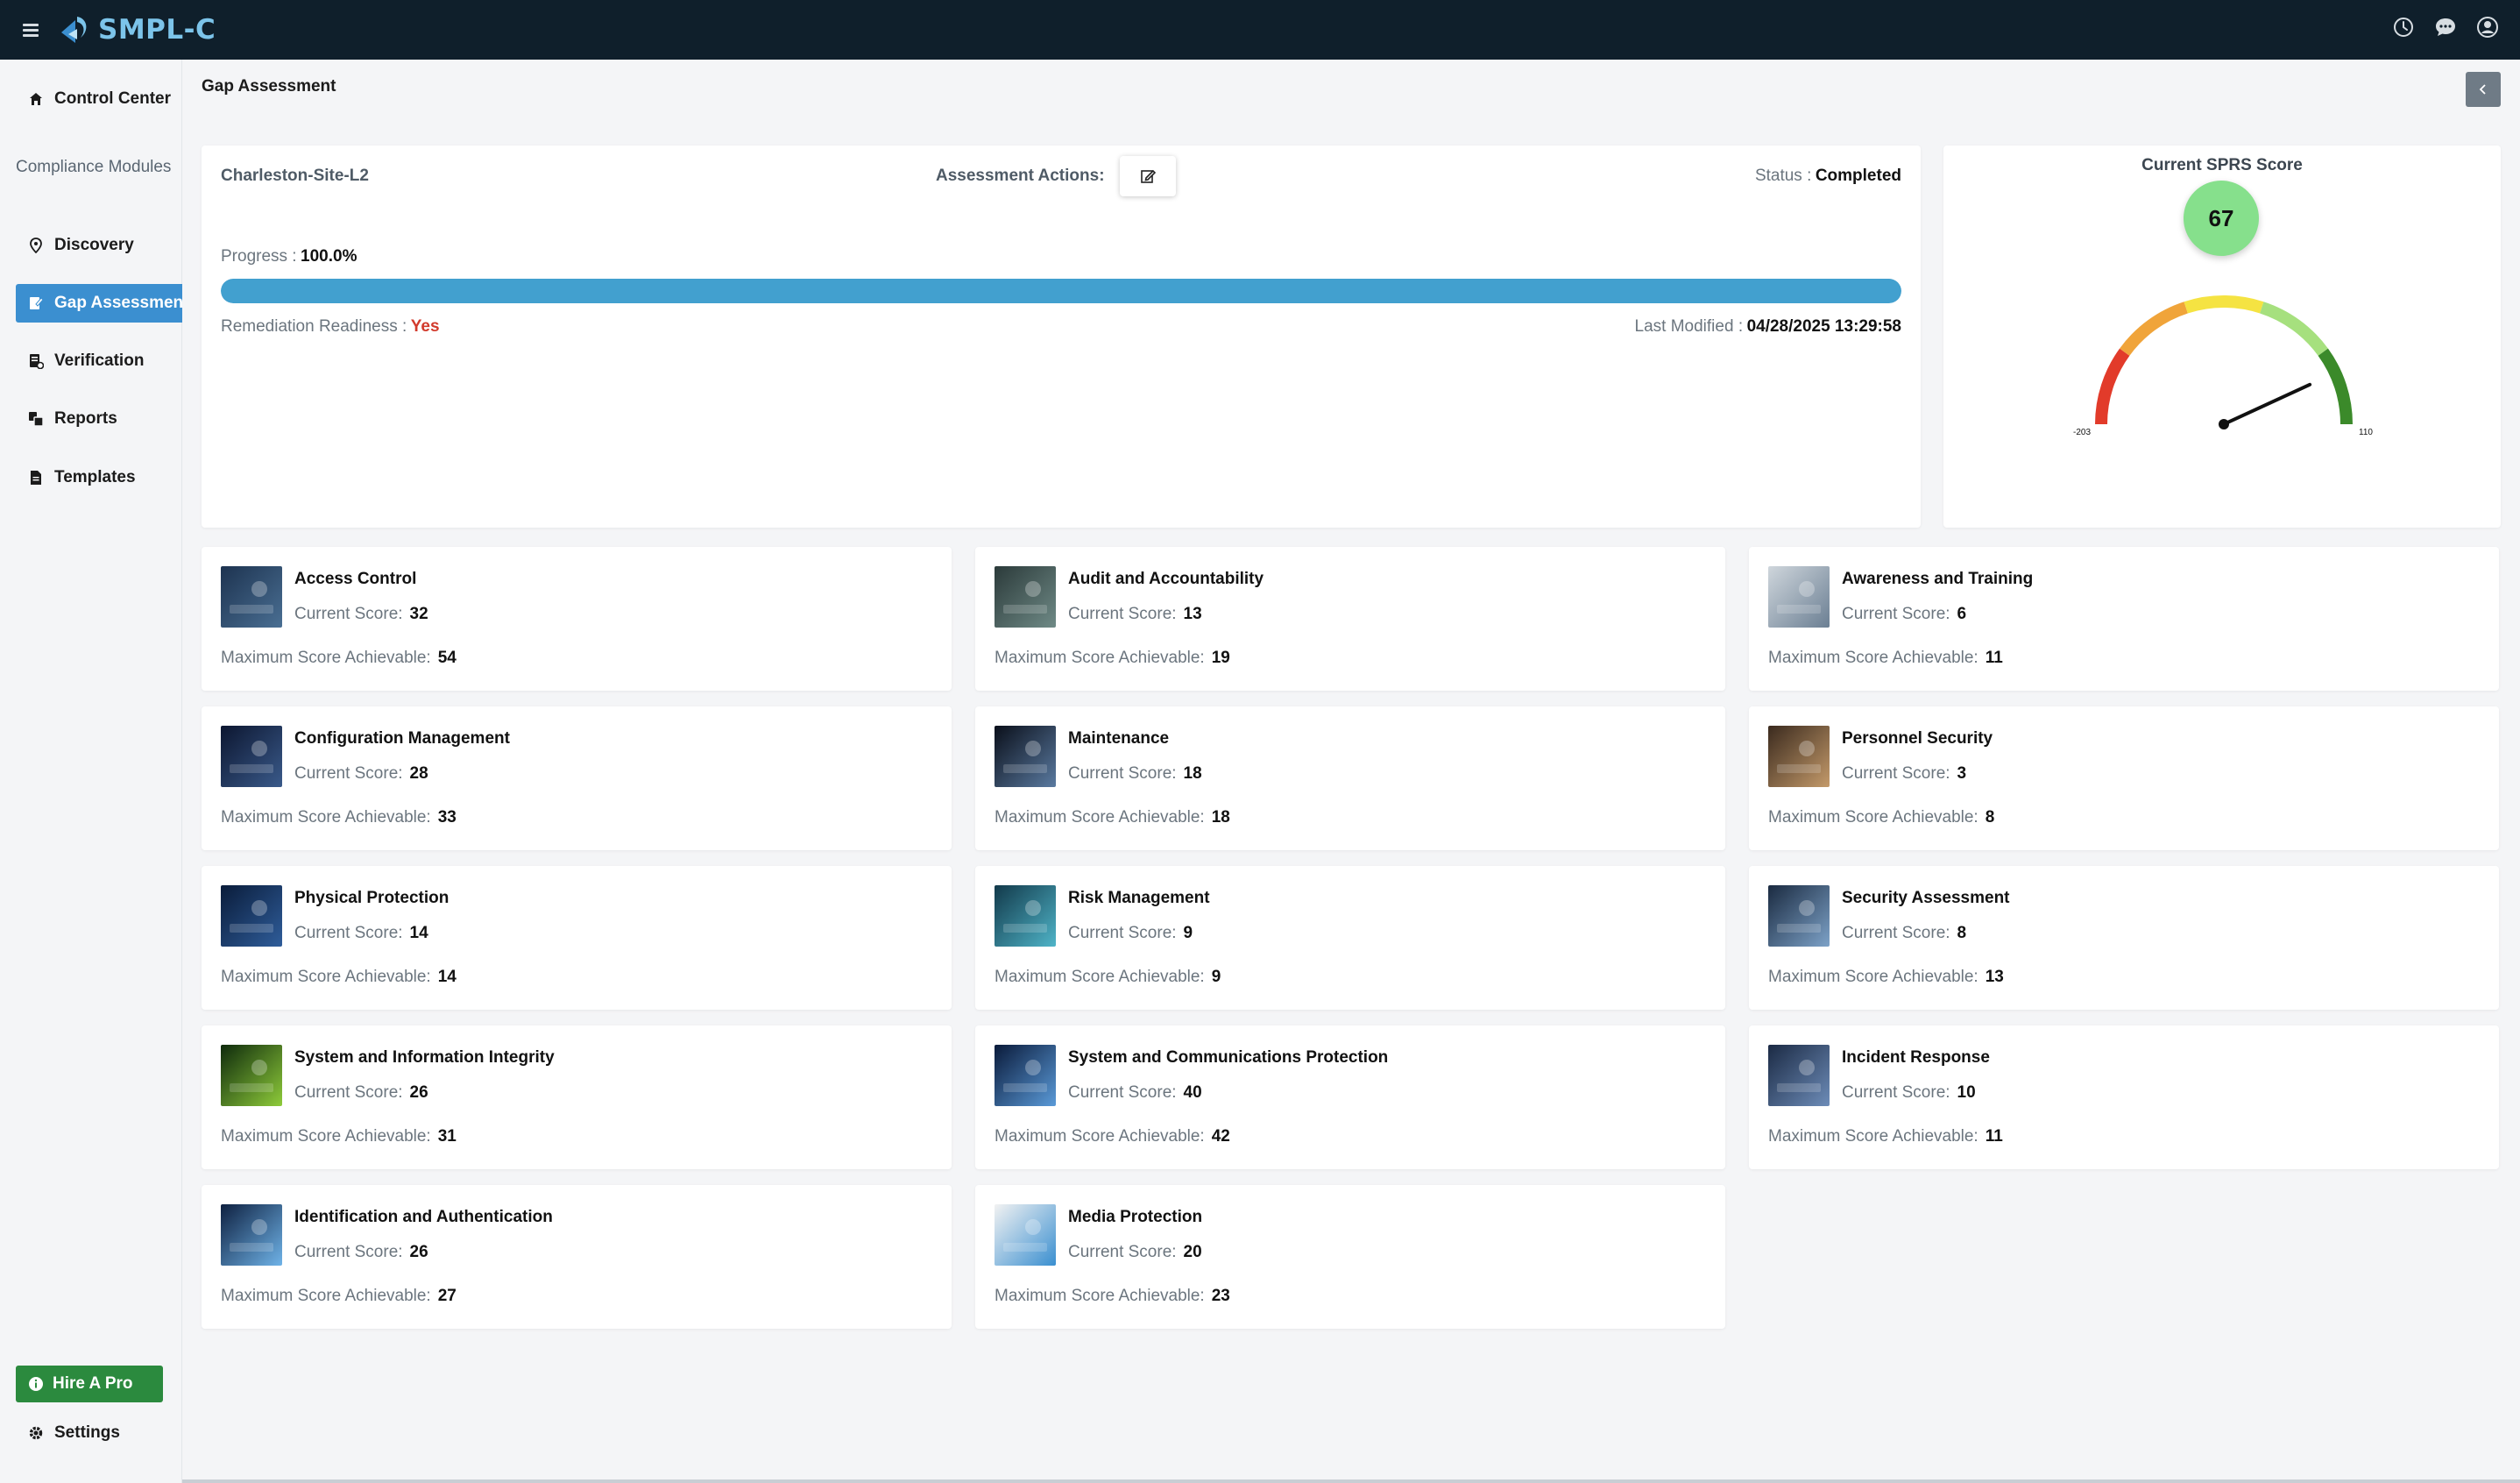 The image size is (2520, 1483). What do you see at coordinates (1783, 176) in the screenshot?
I see `status-label: Status :` at bounding box center [1783, 176].